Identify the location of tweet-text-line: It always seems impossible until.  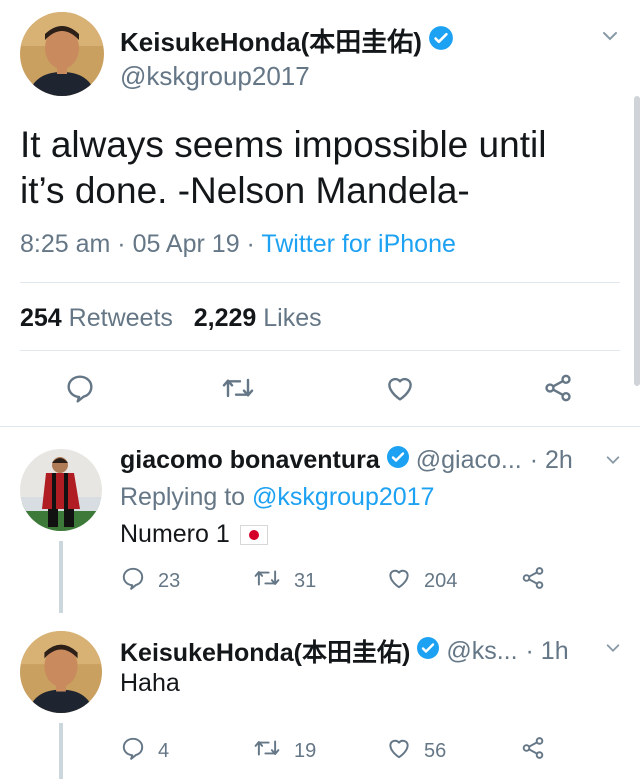
(283, 144).